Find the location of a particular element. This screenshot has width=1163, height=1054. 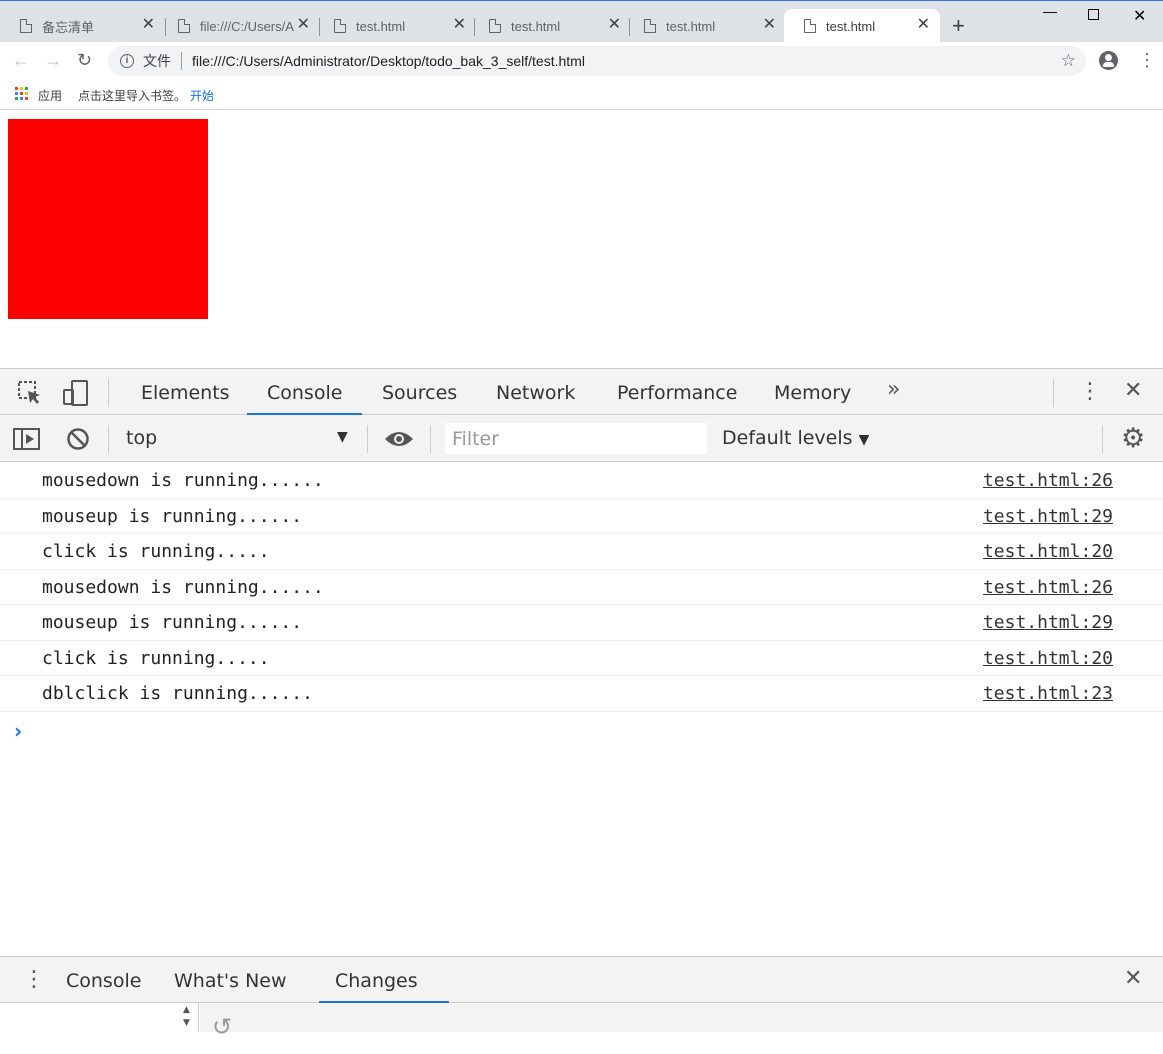

browser-tab-active: test.html ✕ is located at coordinates (862, 26).